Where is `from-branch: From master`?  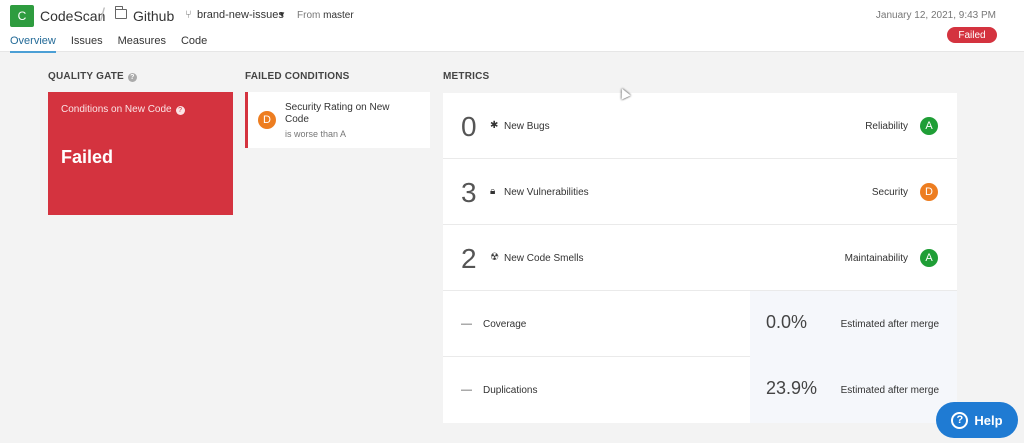
from-branch: From master is located at coordinates (325, 15).